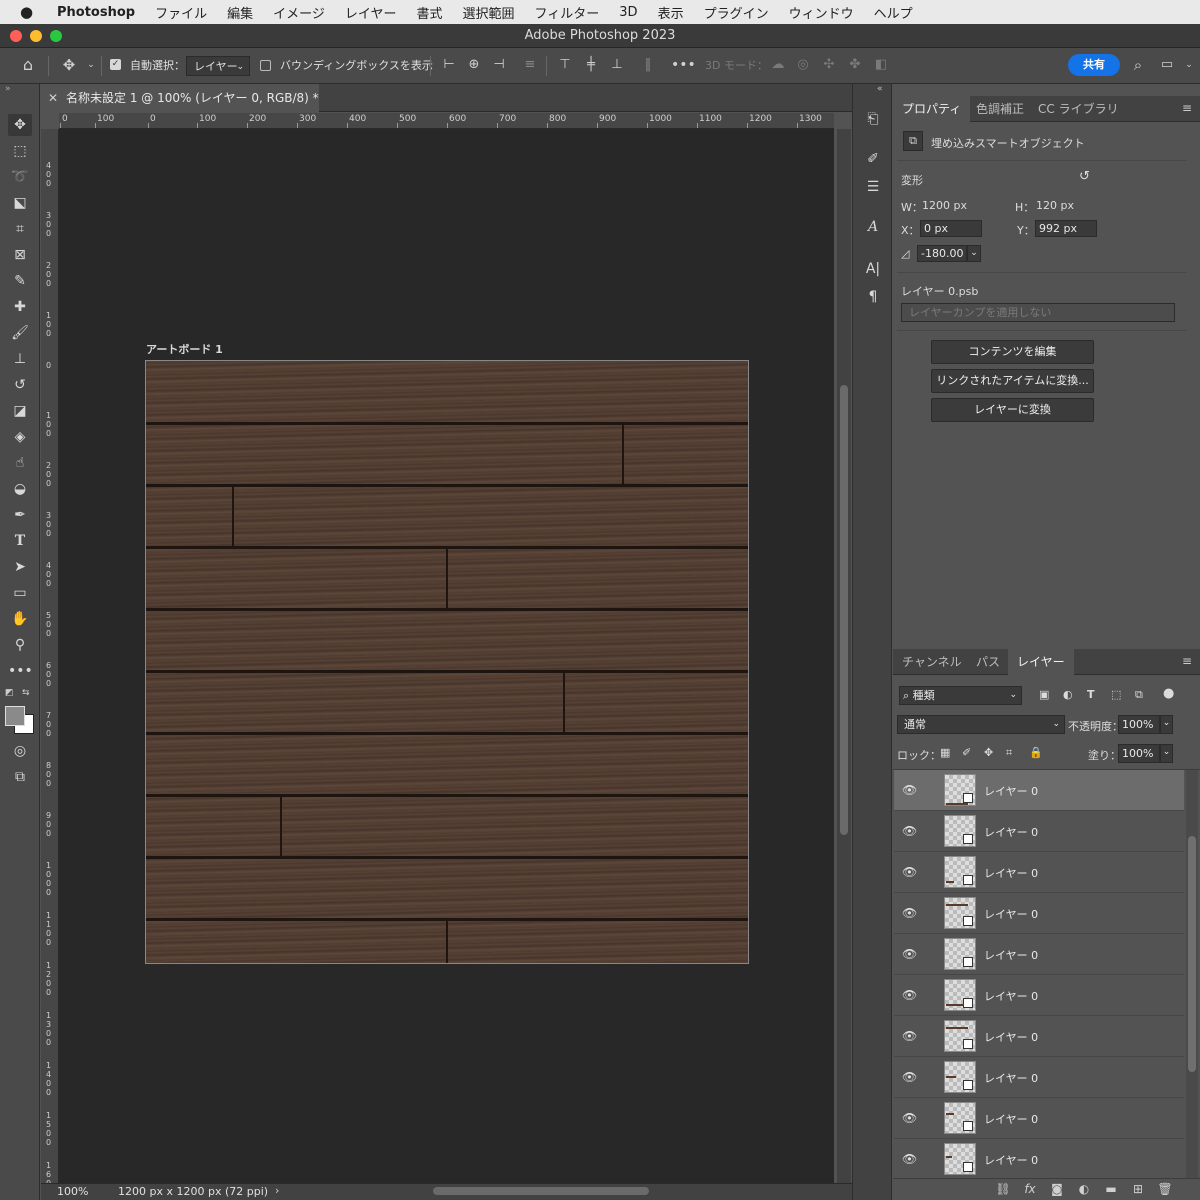 This screenshot has width=1200, height=1200. Describe the element at coordinates (565, 65) in the screenshot. I see `align-top-icon: ⊤` at that location.